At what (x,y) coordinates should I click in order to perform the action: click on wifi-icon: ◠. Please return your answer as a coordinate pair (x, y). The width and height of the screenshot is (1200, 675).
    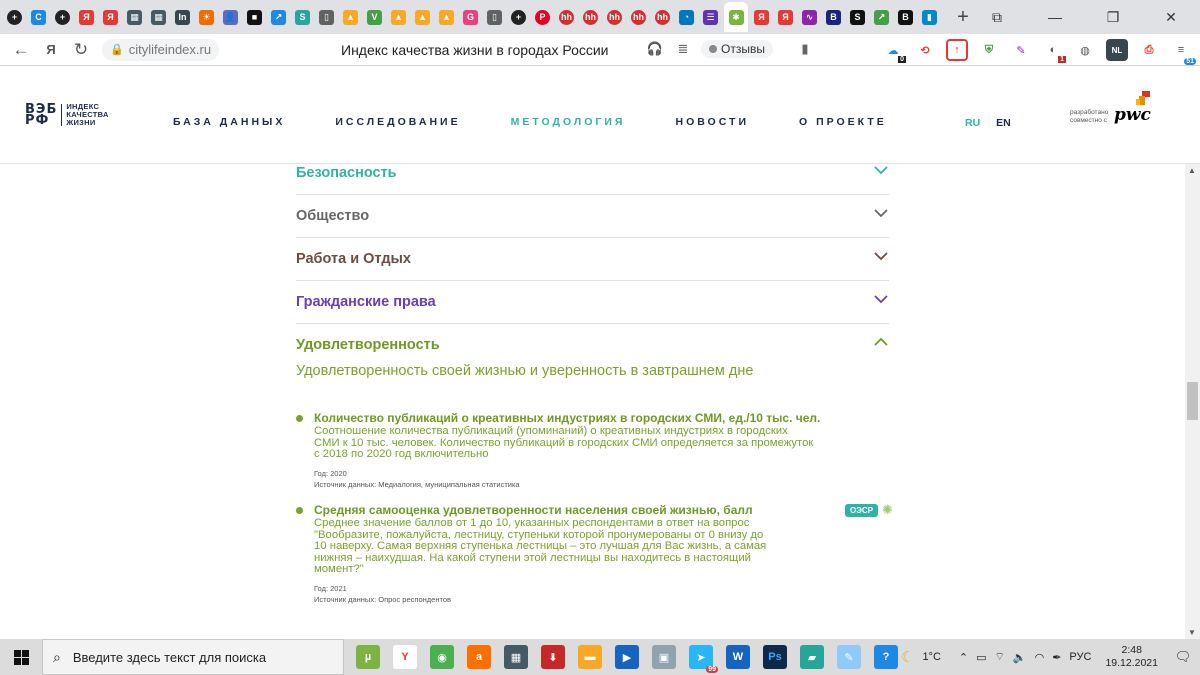
    Looking at the image, I should click on (1040, 657).